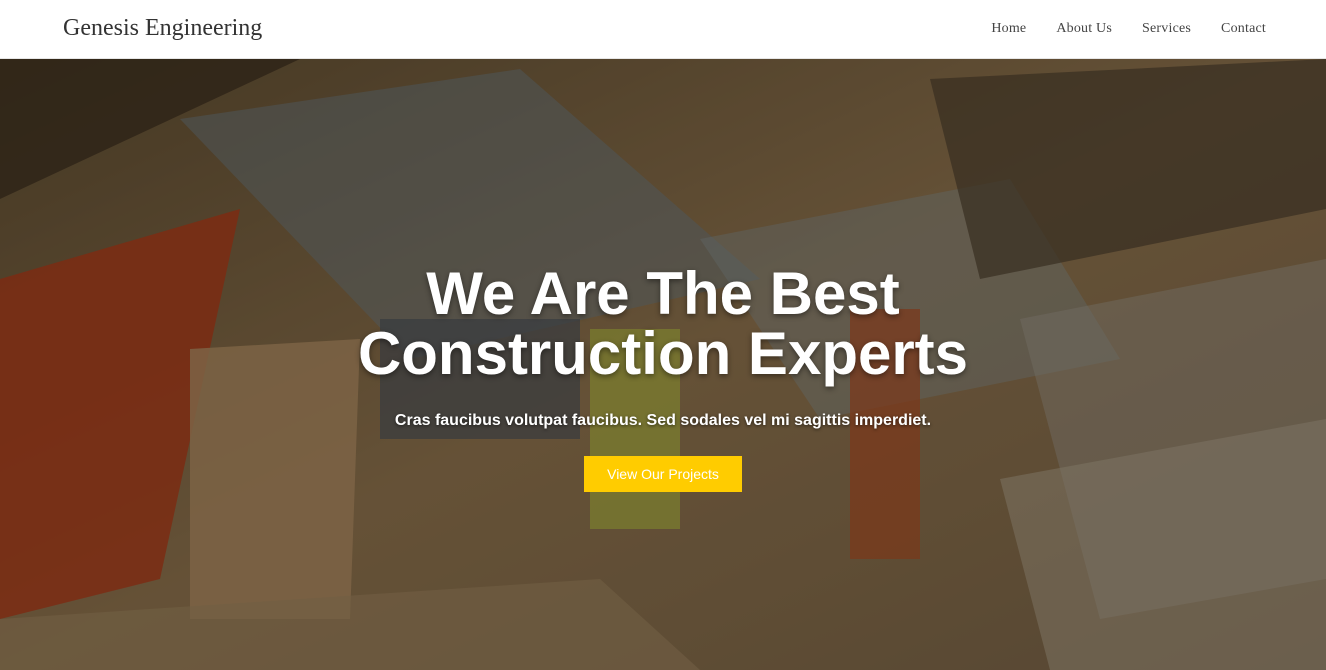  I want to click on nav-item-services: Services, so click(1166, 29).